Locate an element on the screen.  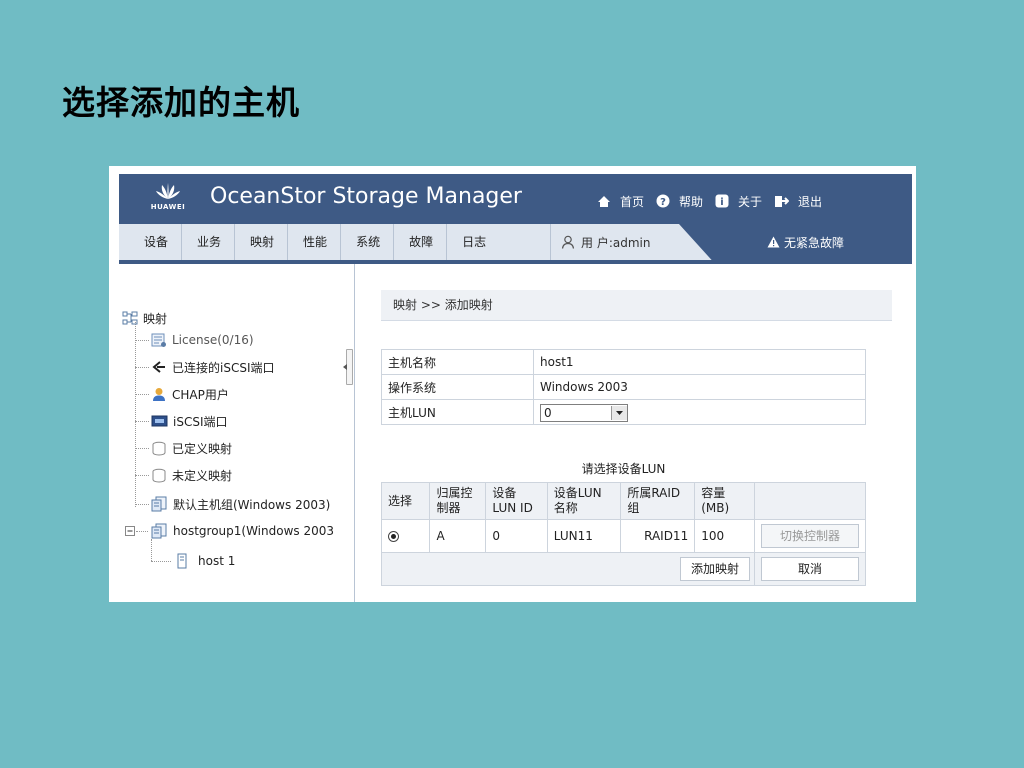
column-header-text: 组 is located at coordinates (633, 508).